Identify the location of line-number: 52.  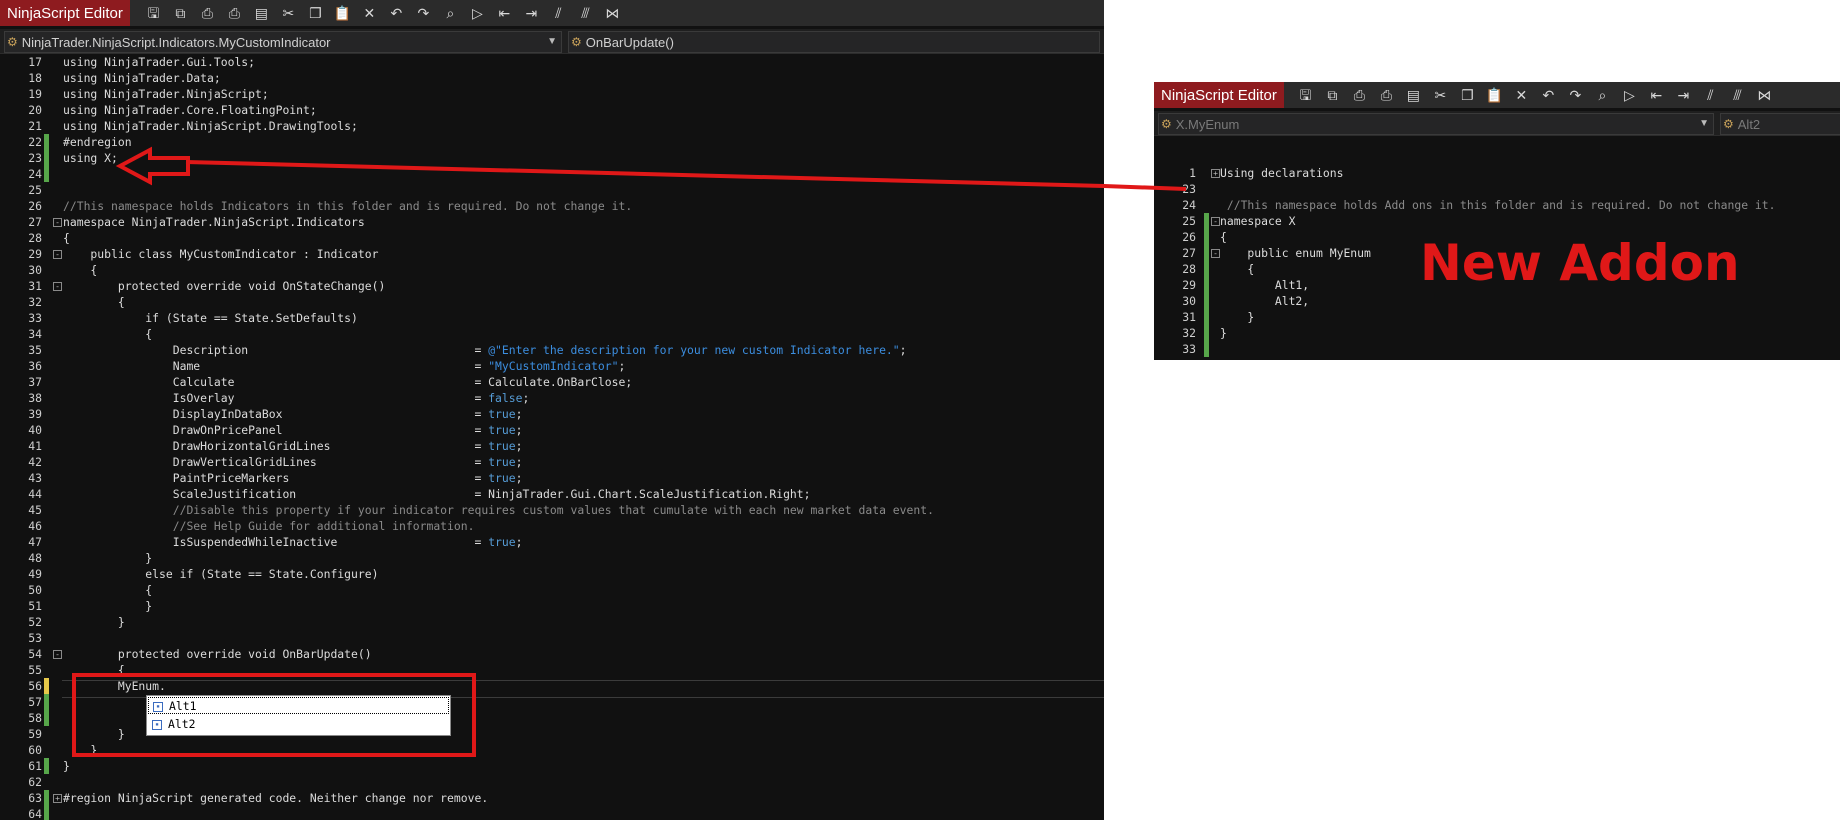
(35, 622).